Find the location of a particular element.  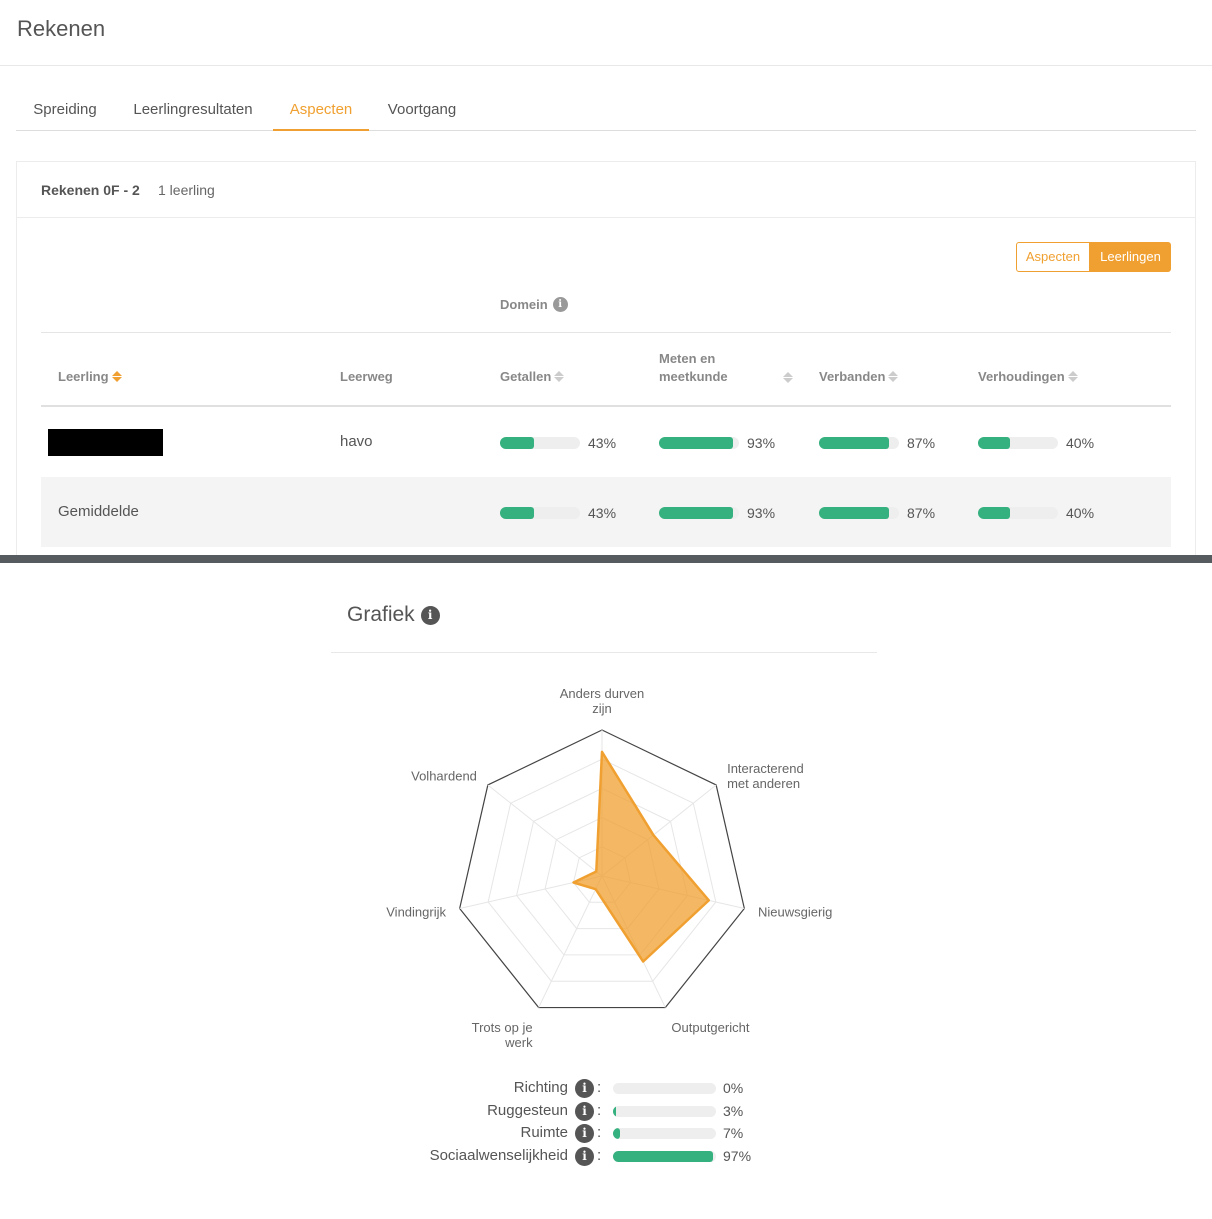

score-value: 3% is located at coordinates (733, 1110).